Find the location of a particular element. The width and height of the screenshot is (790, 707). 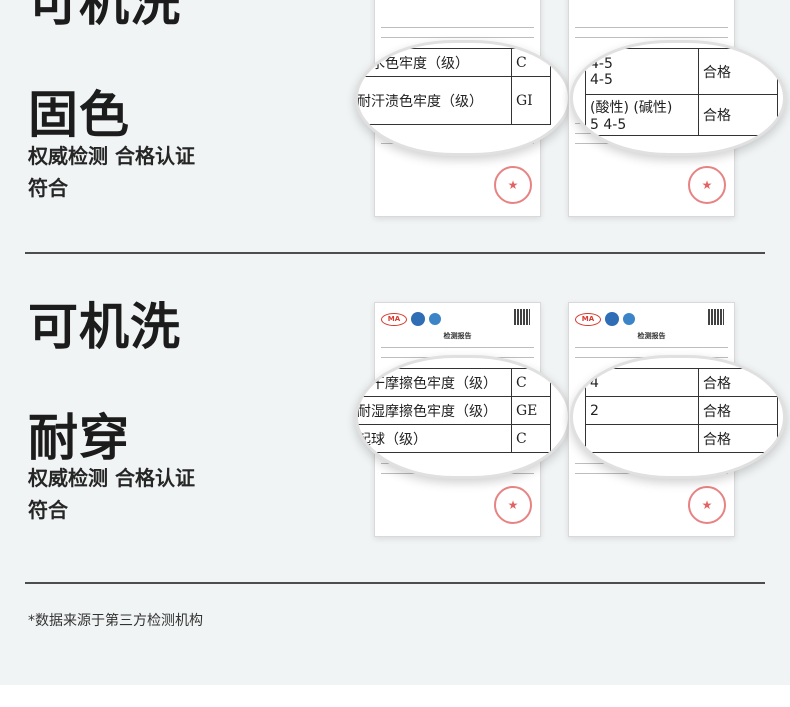

table-cell: 耐湿摩擦色牢度（级） is located at coordinates (435, 410).